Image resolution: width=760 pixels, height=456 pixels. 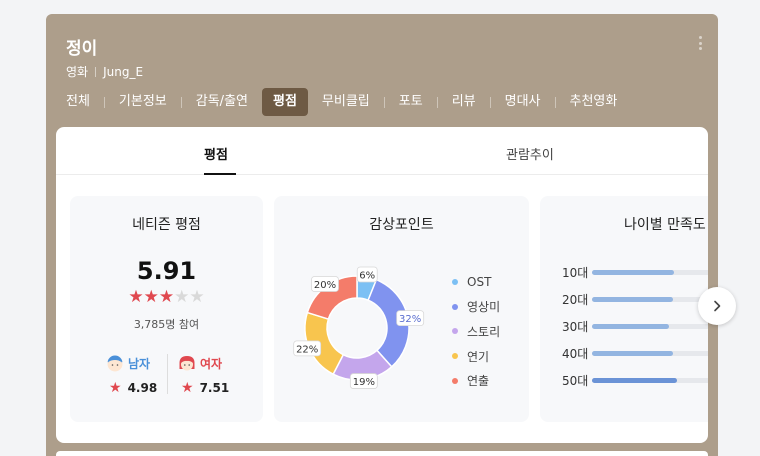 I want to click on female-score-group: ★ 7.51, so click(x=205, y=388).